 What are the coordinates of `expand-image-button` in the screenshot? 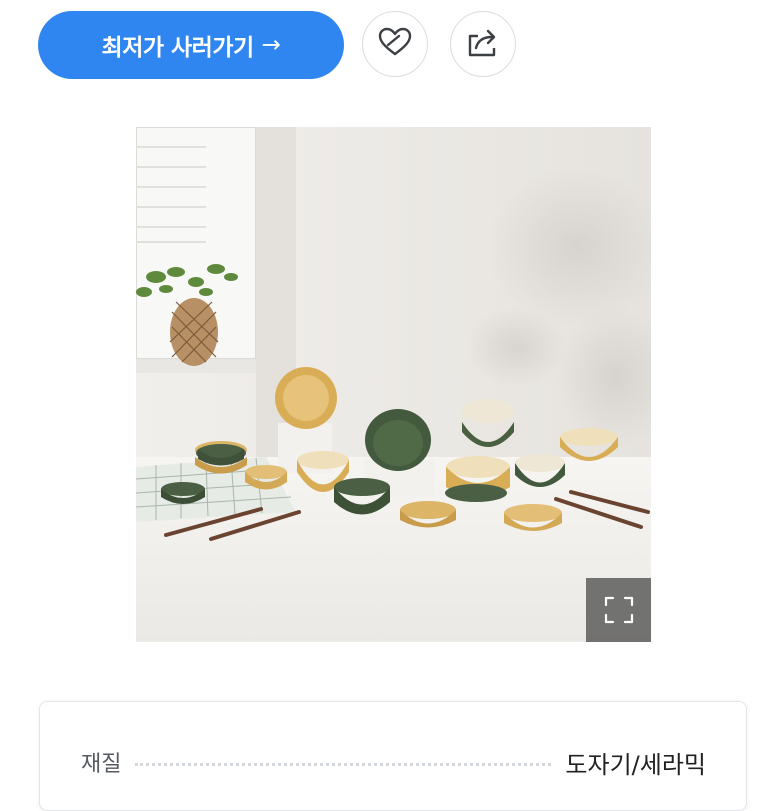 It's located at (618, 610).